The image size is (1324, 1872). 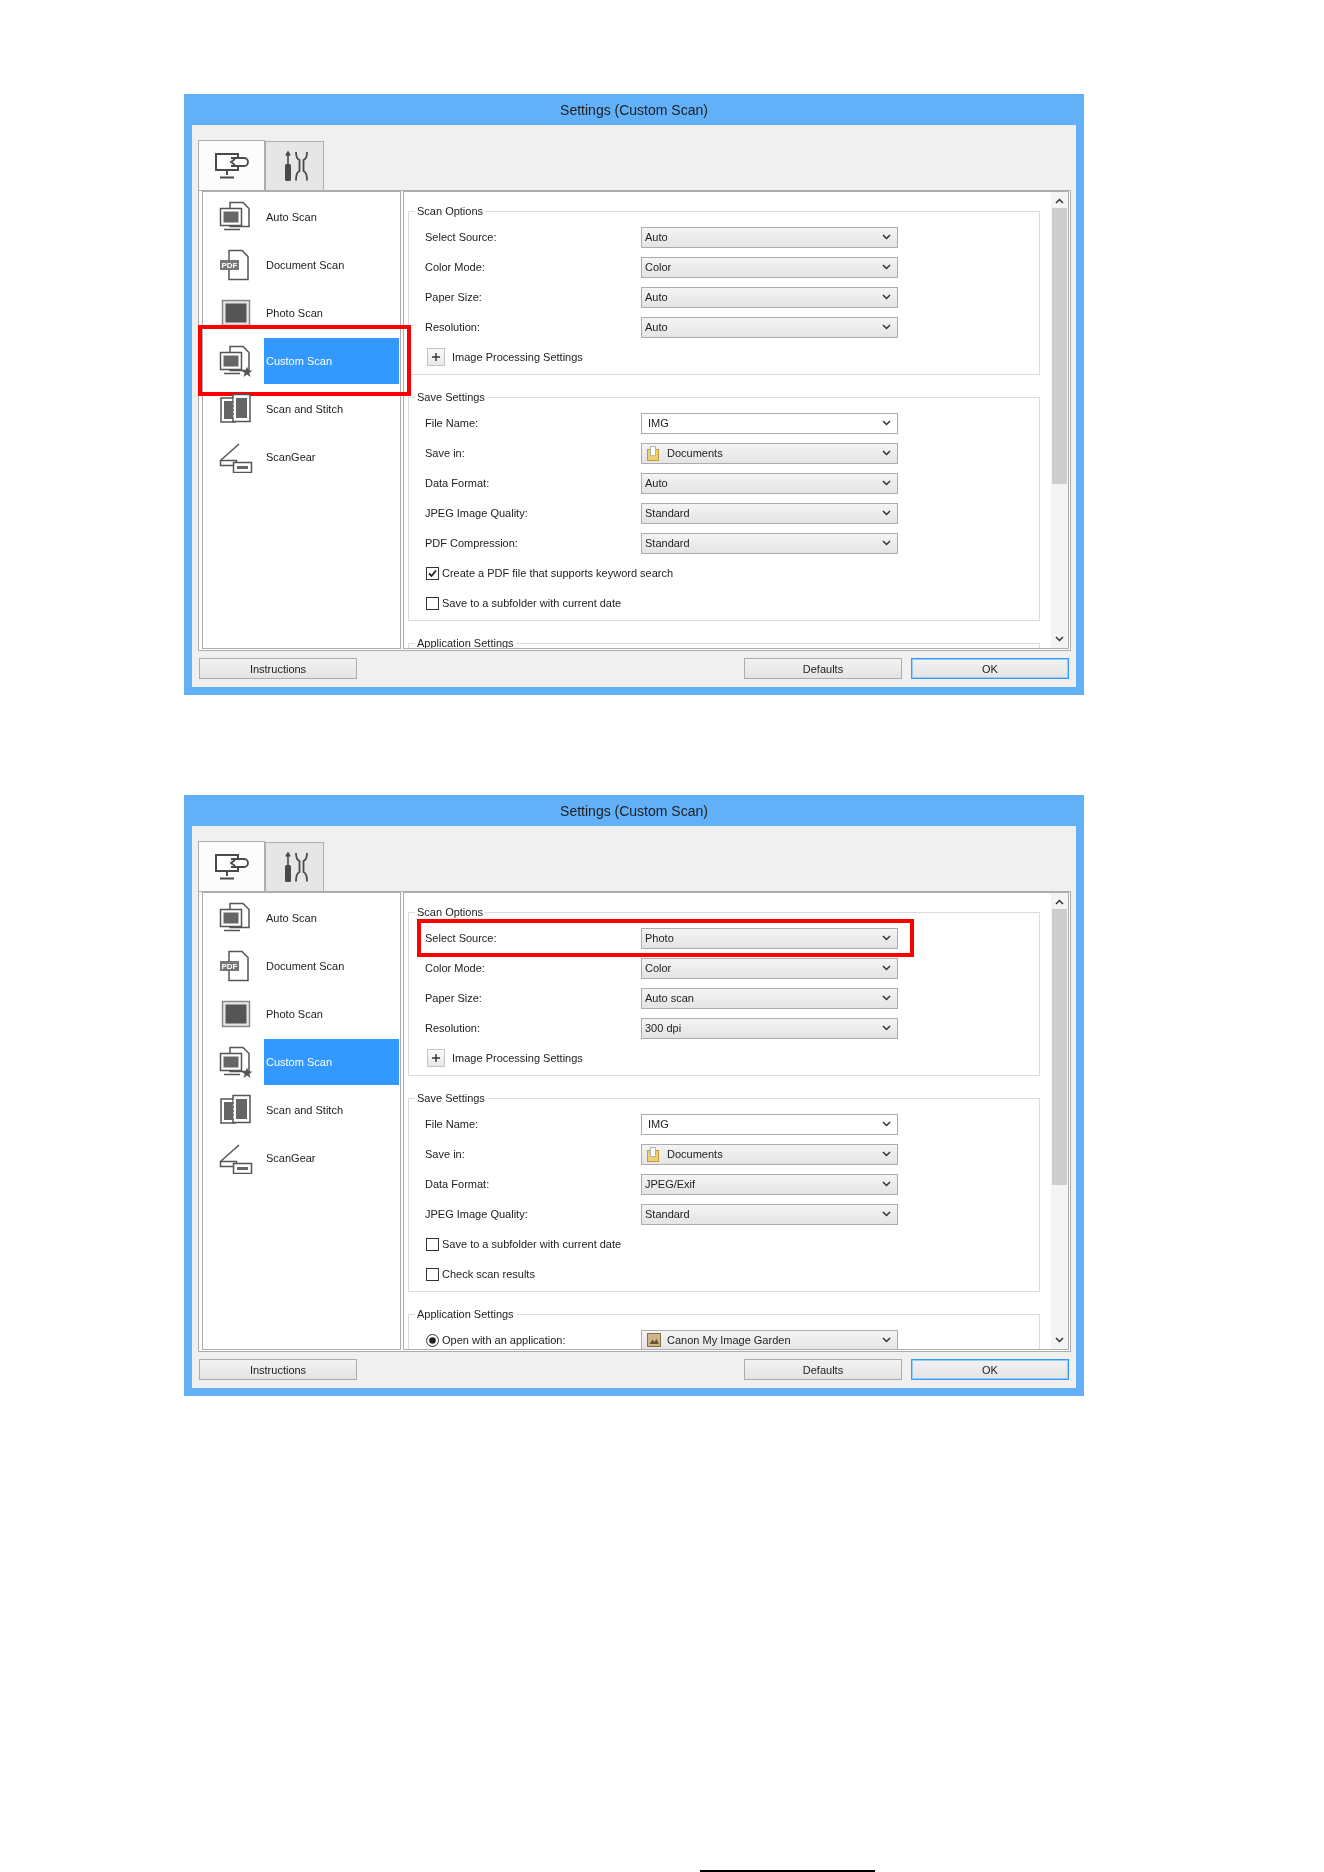 What do you see at coordinates (634, 810) in the screenshot?
I see `window-title: Settings (Custom Scan)` at bounding box center [634, 810].